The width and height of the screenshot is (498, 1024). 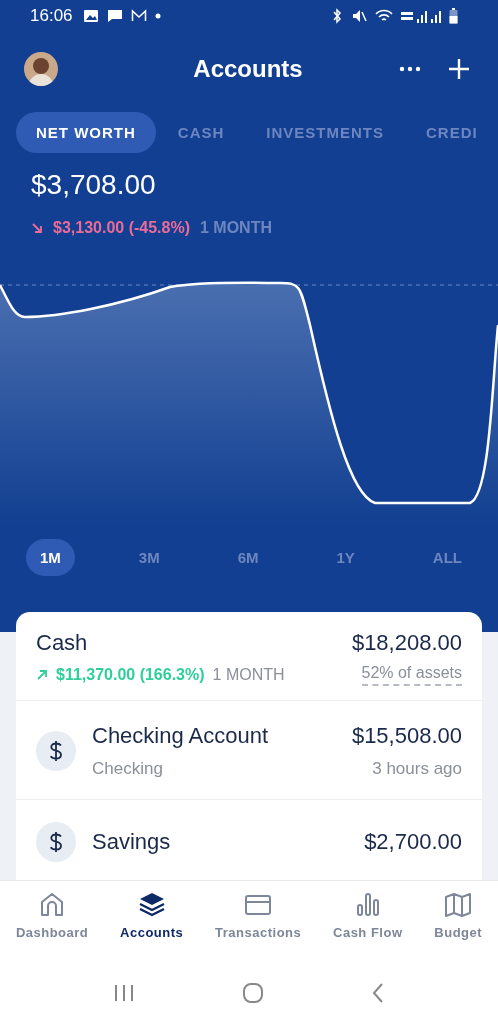 I want to click on range-button: 3M, so click(x=149, y=557).